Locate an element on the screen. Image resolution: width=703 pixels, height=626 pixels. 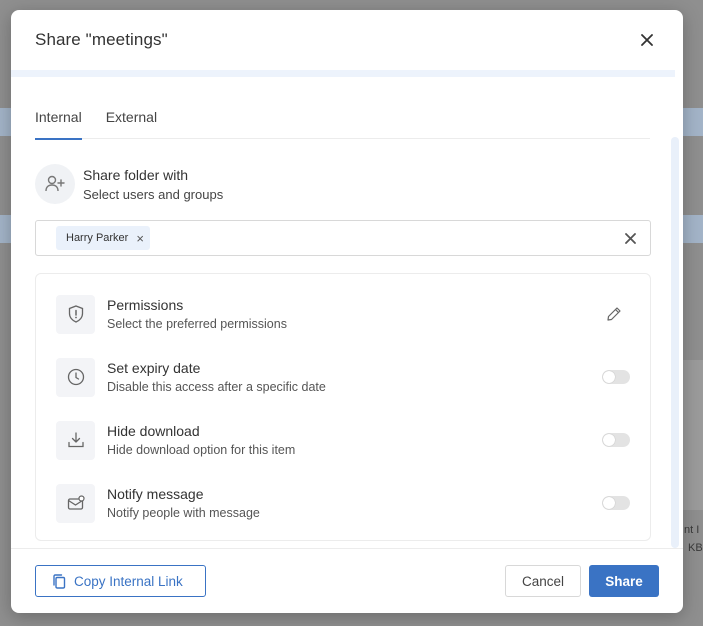
scrollbar is located at coordinates (675, 342).